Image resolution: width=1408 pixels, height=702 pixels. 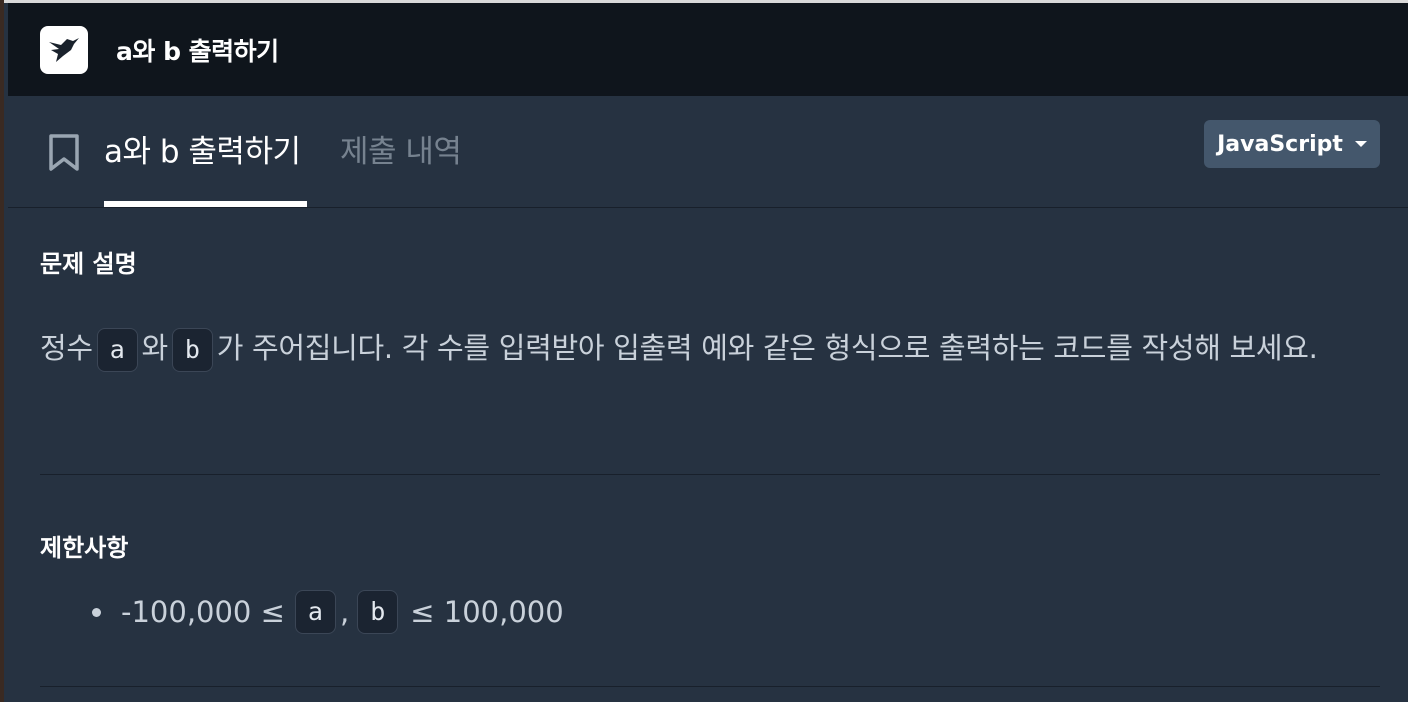 What do you see at coordinates (64, 49) in the screenshot?
I see `hummingbird-logo-icon` at bounding box center [64, 49].